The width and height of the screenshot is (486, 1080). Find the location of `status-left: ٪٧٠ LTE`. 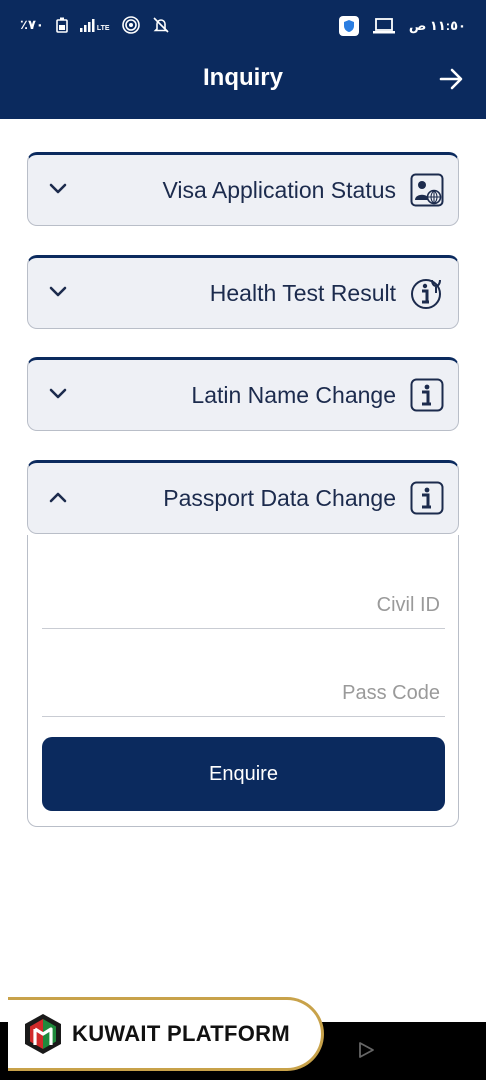

status-left: ٪٧٠ LTE is located at coordinates (95, 25).